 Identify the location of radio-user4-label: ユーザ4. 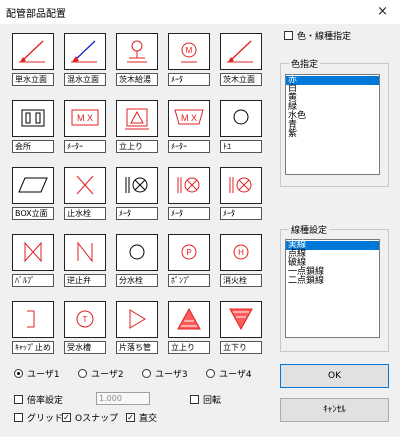
(235, 375).